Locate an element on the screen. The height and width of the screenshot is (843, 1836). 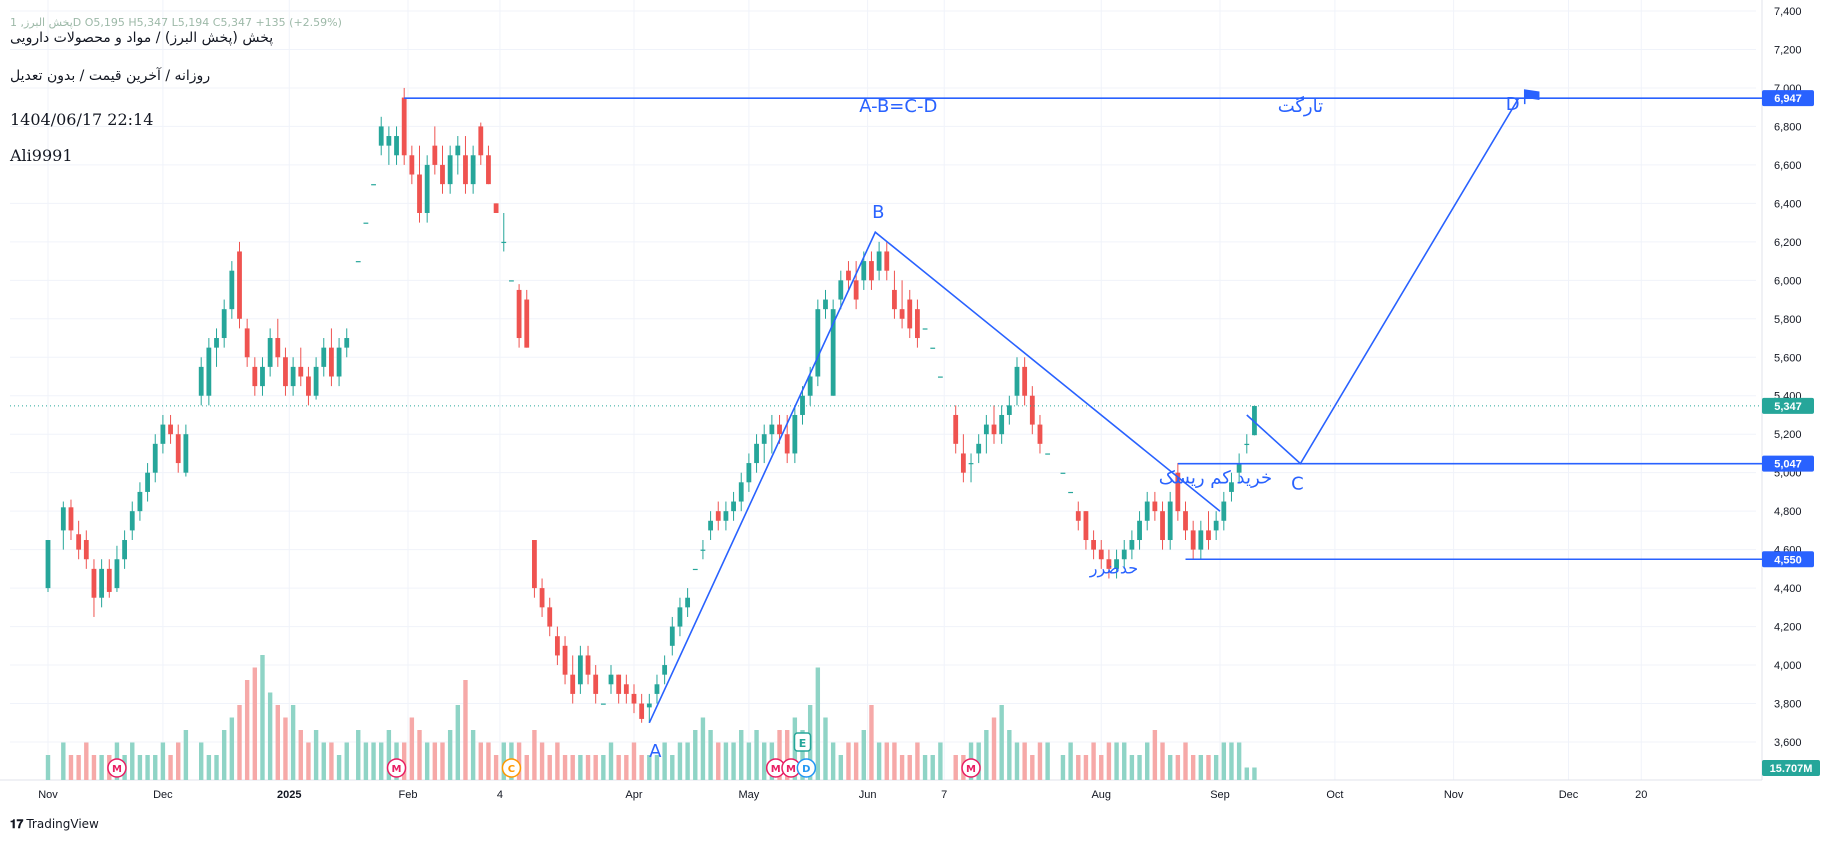
flag-icon is located at coordinates (1531, 97).